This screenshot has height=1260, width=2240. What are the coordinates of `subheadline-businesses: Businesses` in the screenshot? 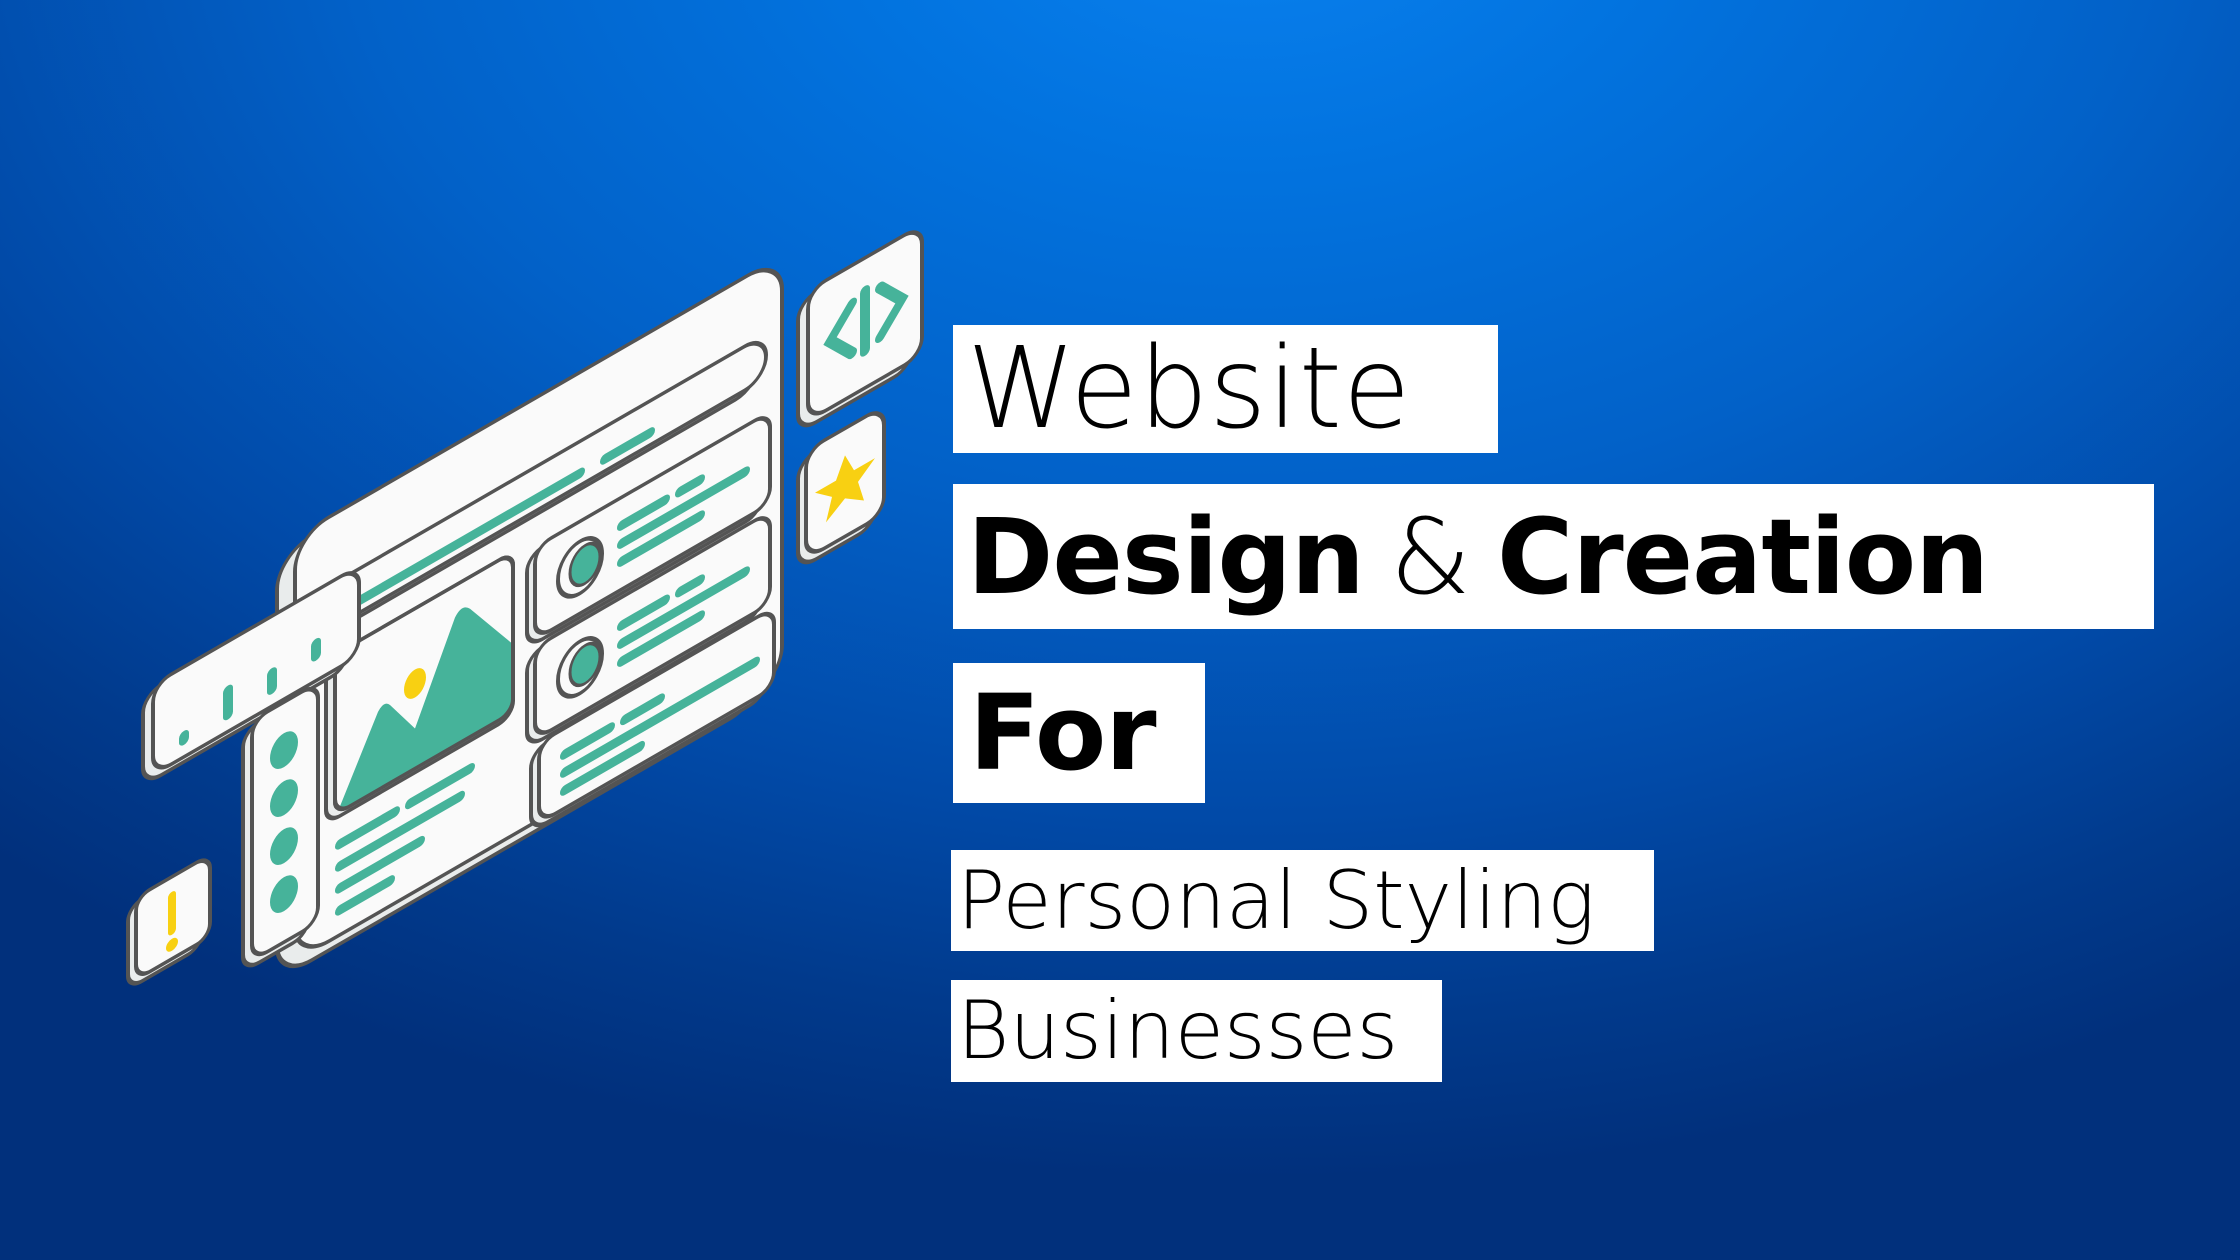 It's located at (1196, 1031).